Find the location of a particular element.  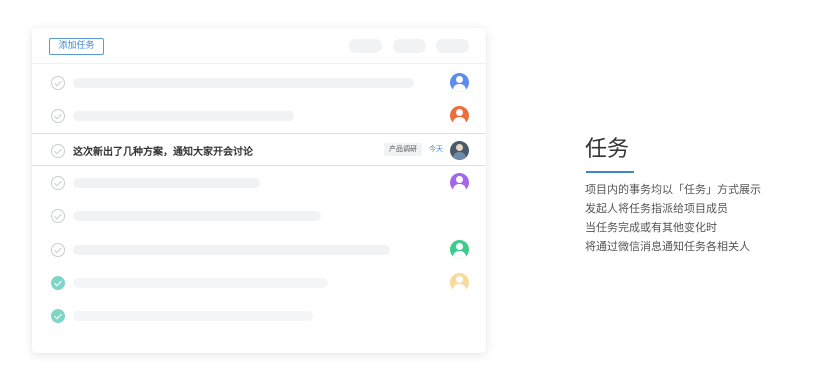

task-row-active: 这次新出了几种方案，通知大家开会讨论 产品调研 今天 is located at coordinates (259, 149).